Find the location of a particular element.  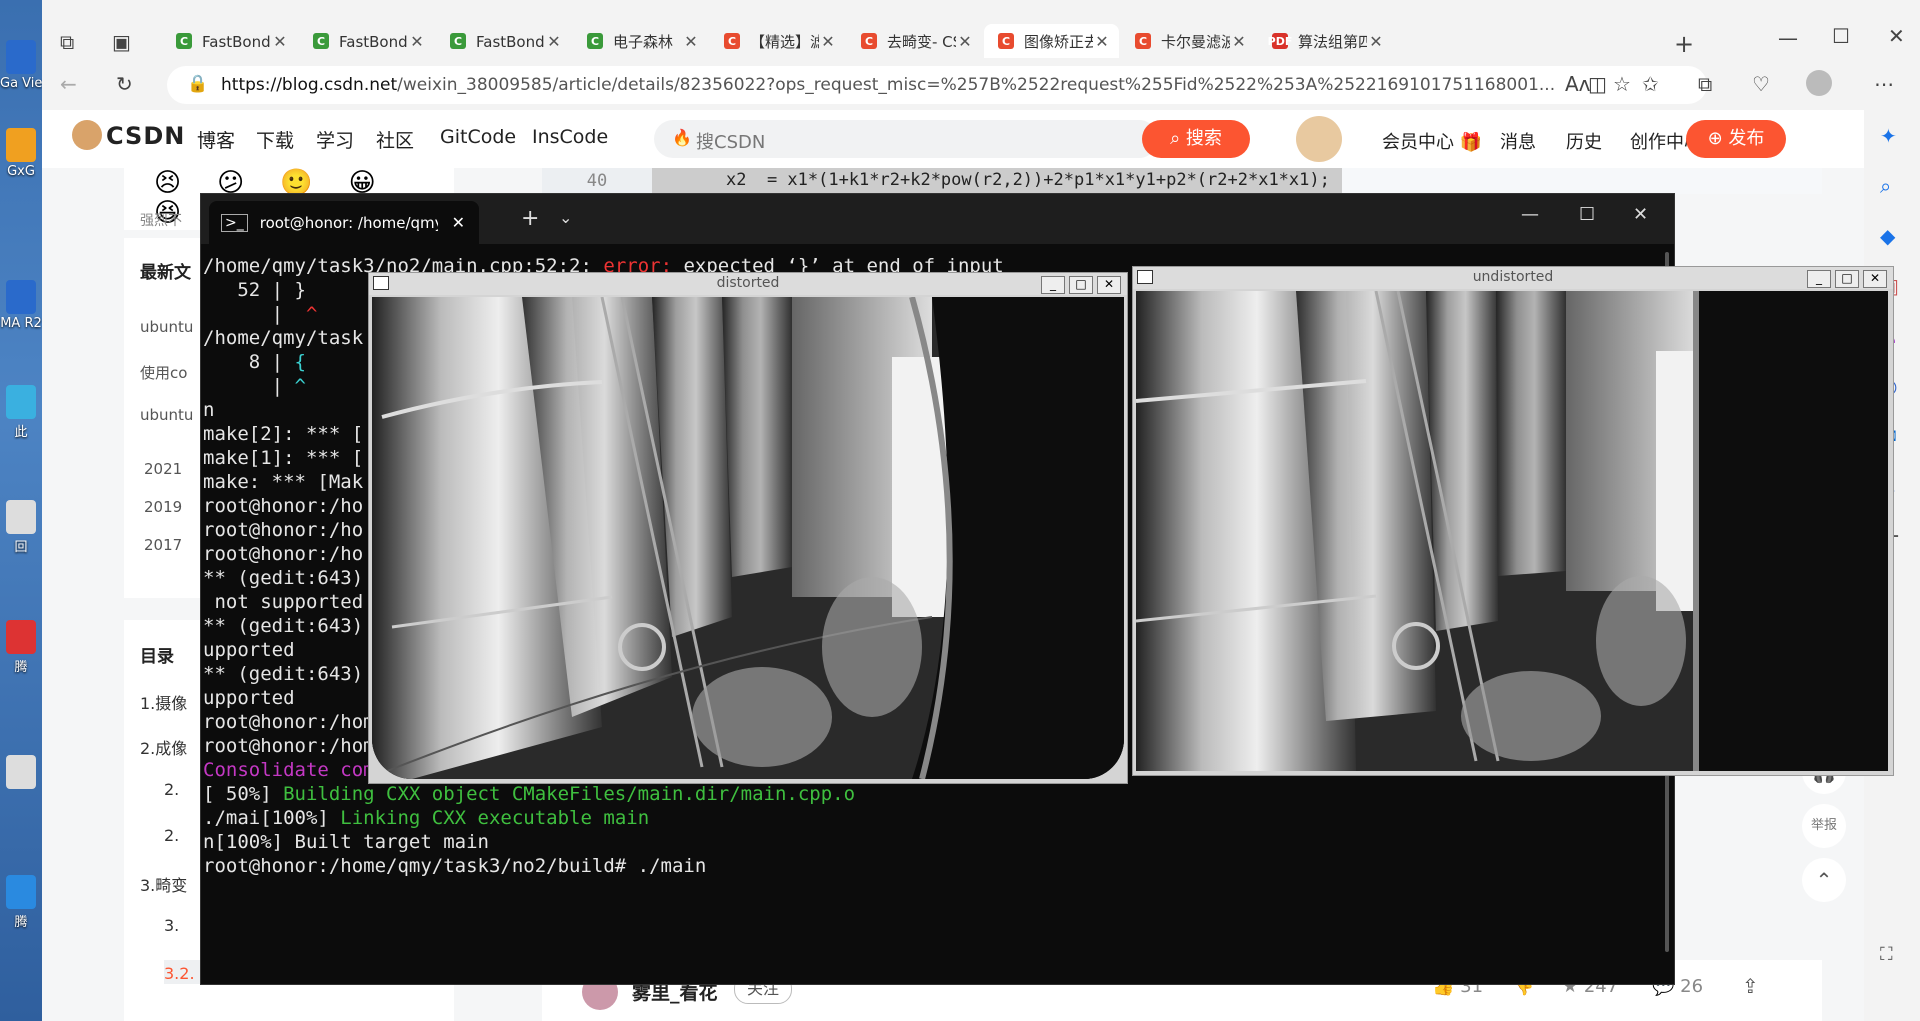

recent-article-link: 使用co is located at coordinates (163, 372).